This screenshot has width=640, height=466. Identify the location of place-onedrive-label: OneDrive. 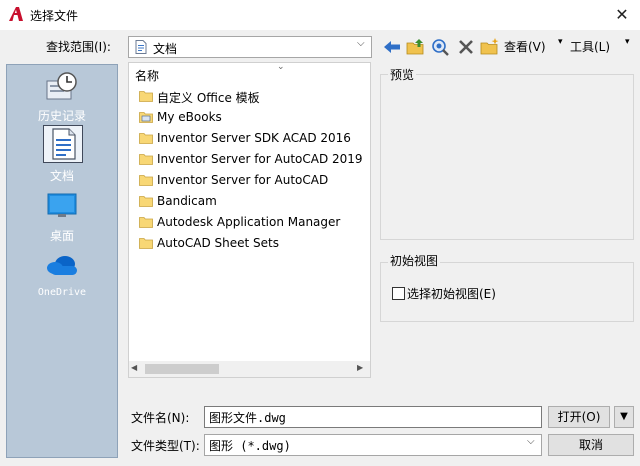
(62, 292).